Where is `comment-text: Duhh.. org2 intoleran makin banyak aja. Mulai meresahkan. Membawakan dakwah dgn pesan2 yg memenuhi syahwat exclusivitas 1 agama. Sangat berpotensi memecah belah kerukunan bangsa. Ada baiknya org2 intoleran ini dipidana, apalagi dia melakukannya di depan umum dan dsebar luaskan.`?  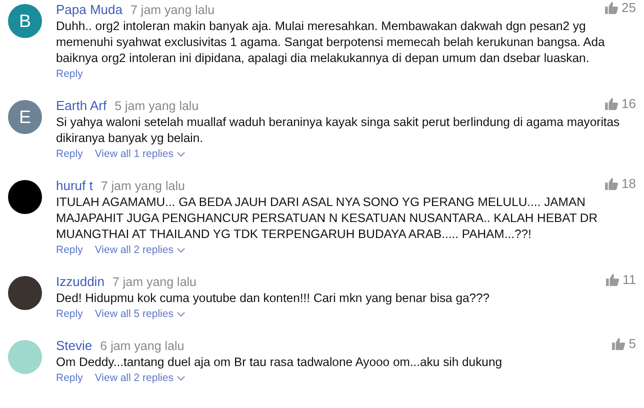 comment-text: Duhh.. org2 intoleran makin banyak aja. Mulai meresahkan. Membawakan dakwah dgn pesan2 yg memenuhi syahwat exclusivitas 1 agama. Sangat berpotensi memecah belah kerukunan bangsa. Ada baiknya org2 intoleran ini dipidana, apalagi dia melakukannya di depan umum dan dsebar luaskan. is located at coordinates (331, 42).